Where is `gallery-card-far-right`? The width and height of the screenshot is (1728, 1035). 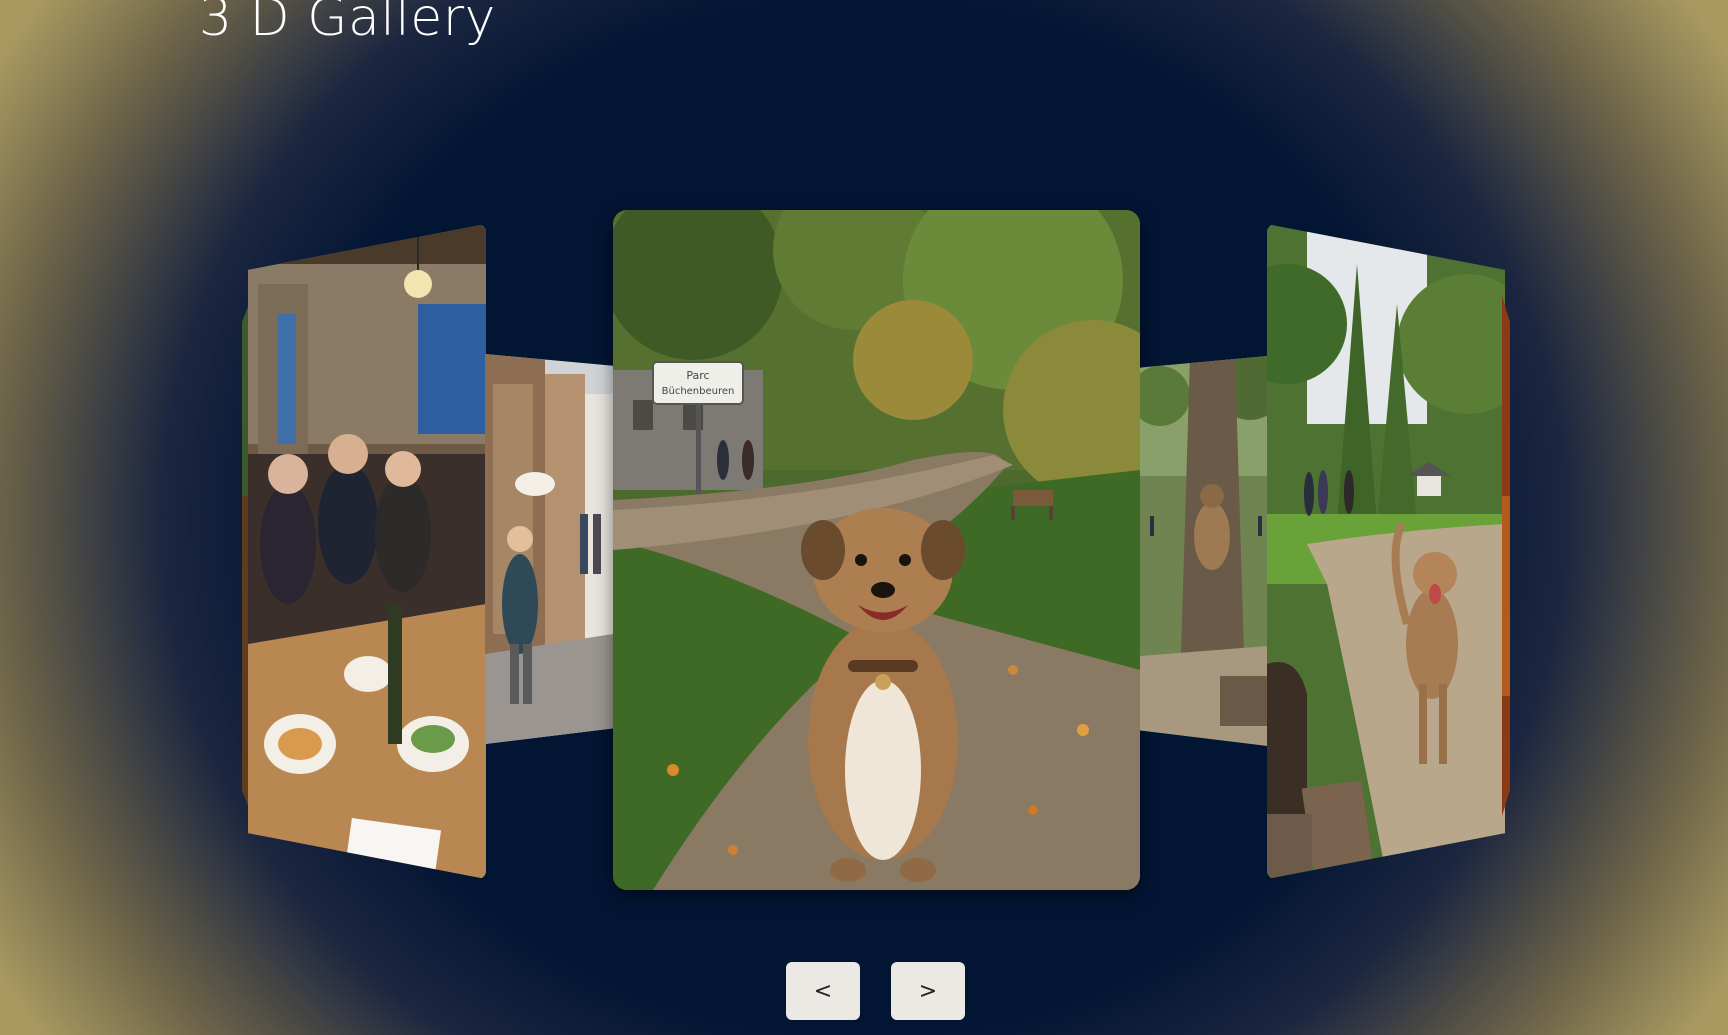 gallery-card-far-right is located at coordinates (1506, 556).